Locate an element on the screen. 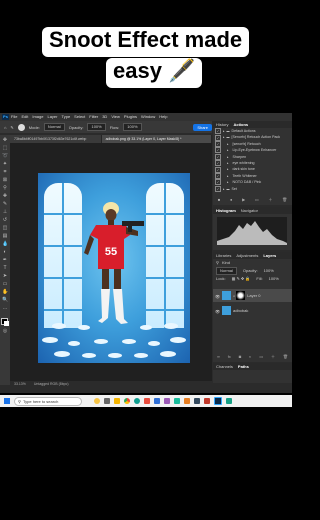 Image resolution: width=320 pixels, height=520 pixels. menu-view: View is located at coordinates (115, 117).